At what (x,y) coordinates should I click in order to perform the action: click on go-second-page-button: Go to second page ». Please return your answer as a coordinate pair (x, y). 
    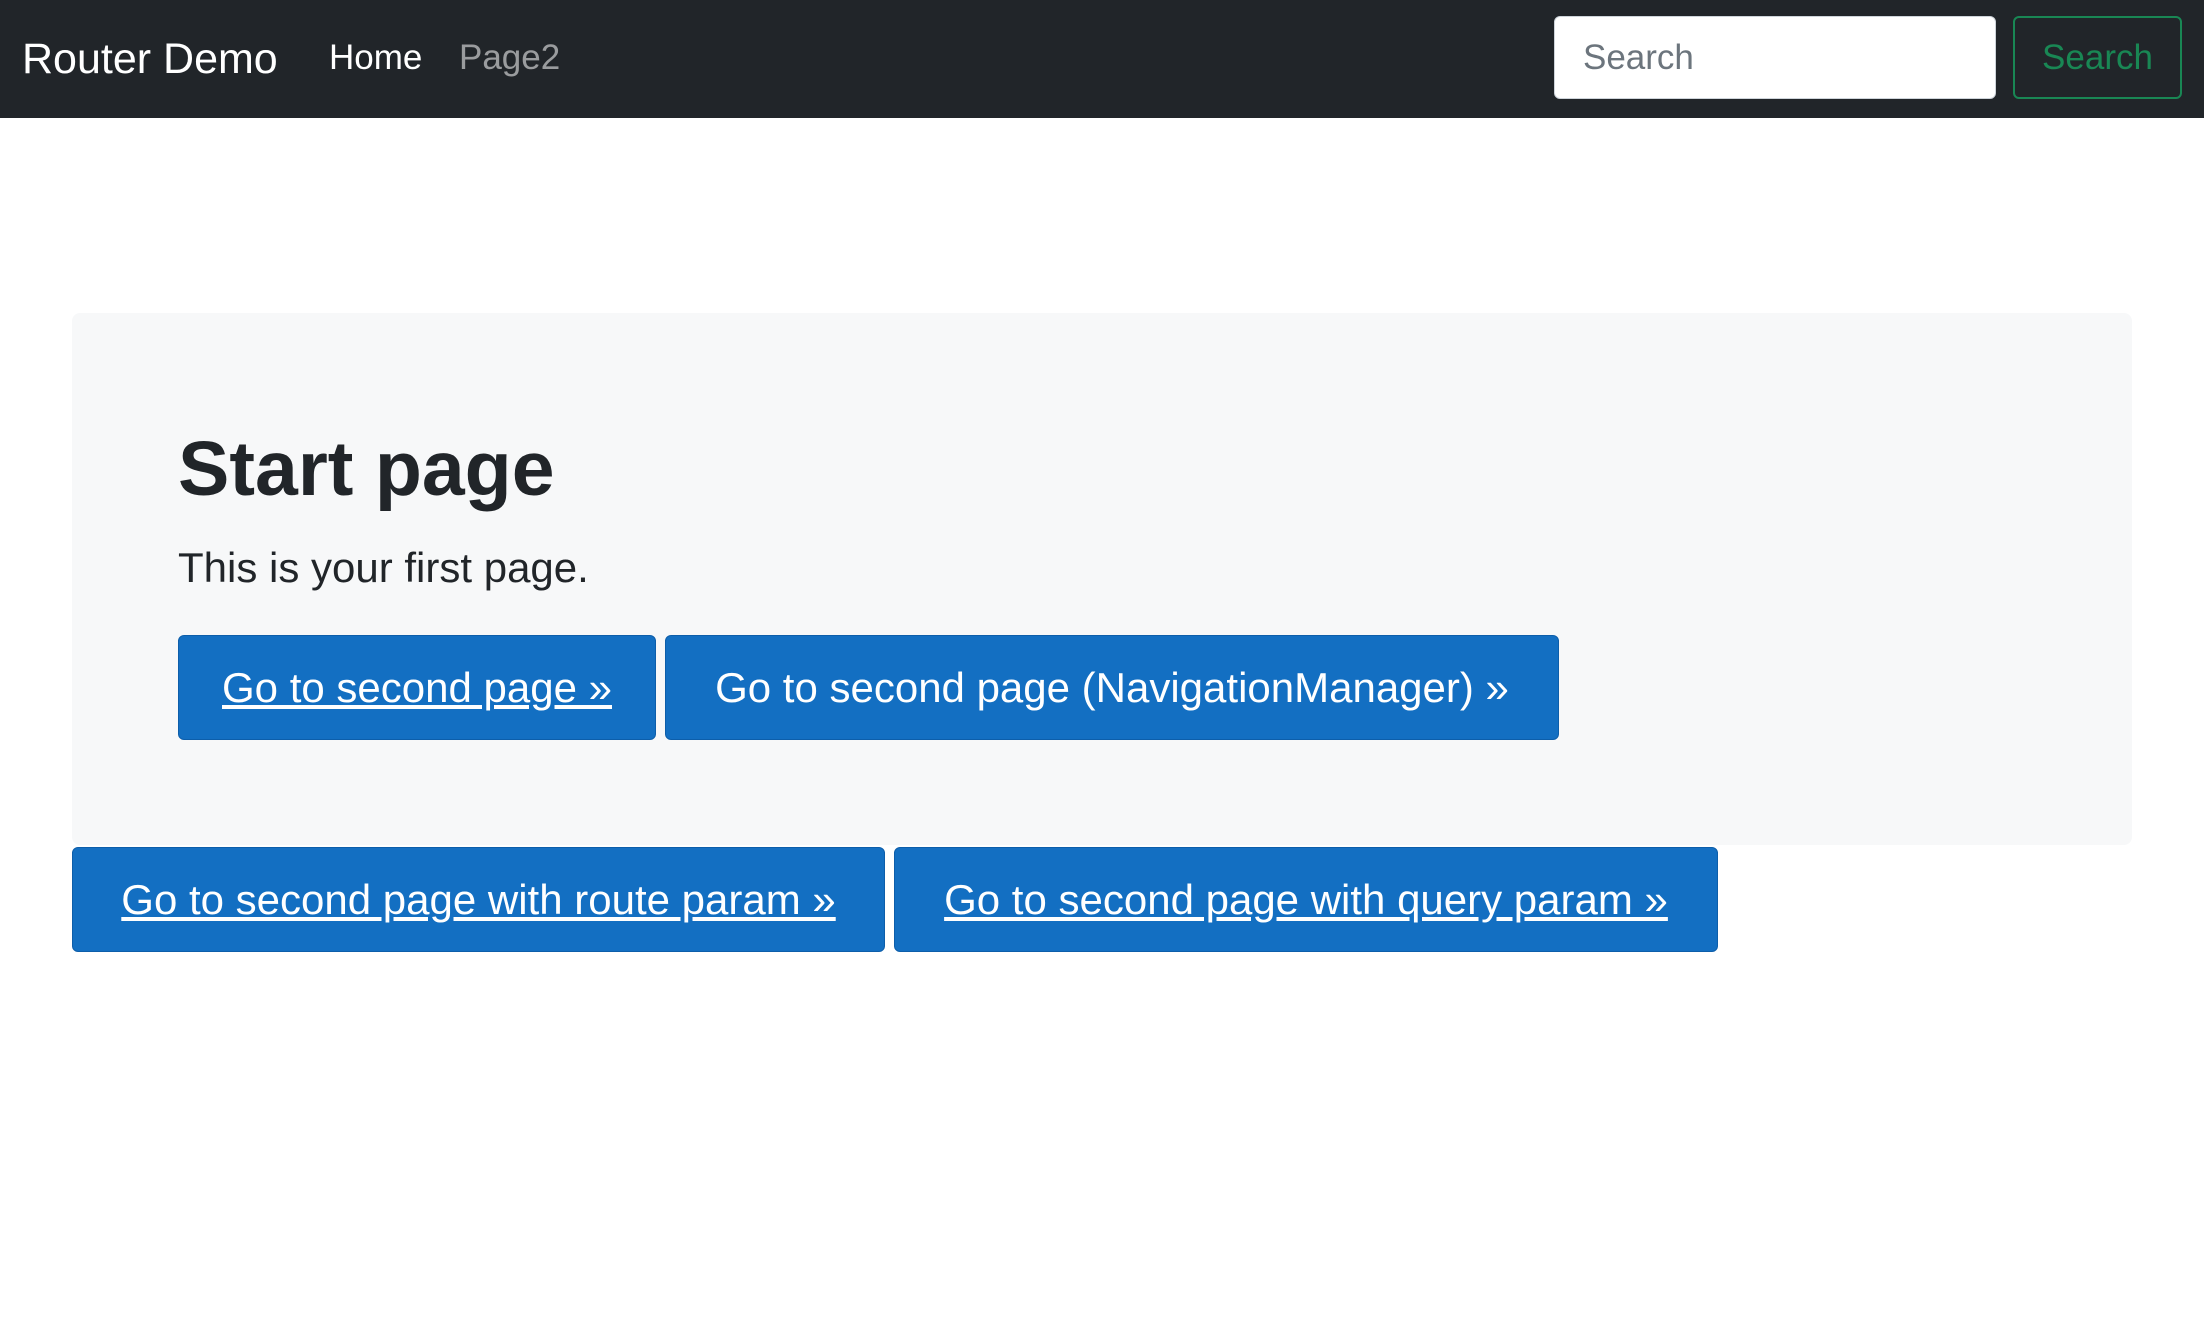
    Looking at the image, I should click on (417, 687).